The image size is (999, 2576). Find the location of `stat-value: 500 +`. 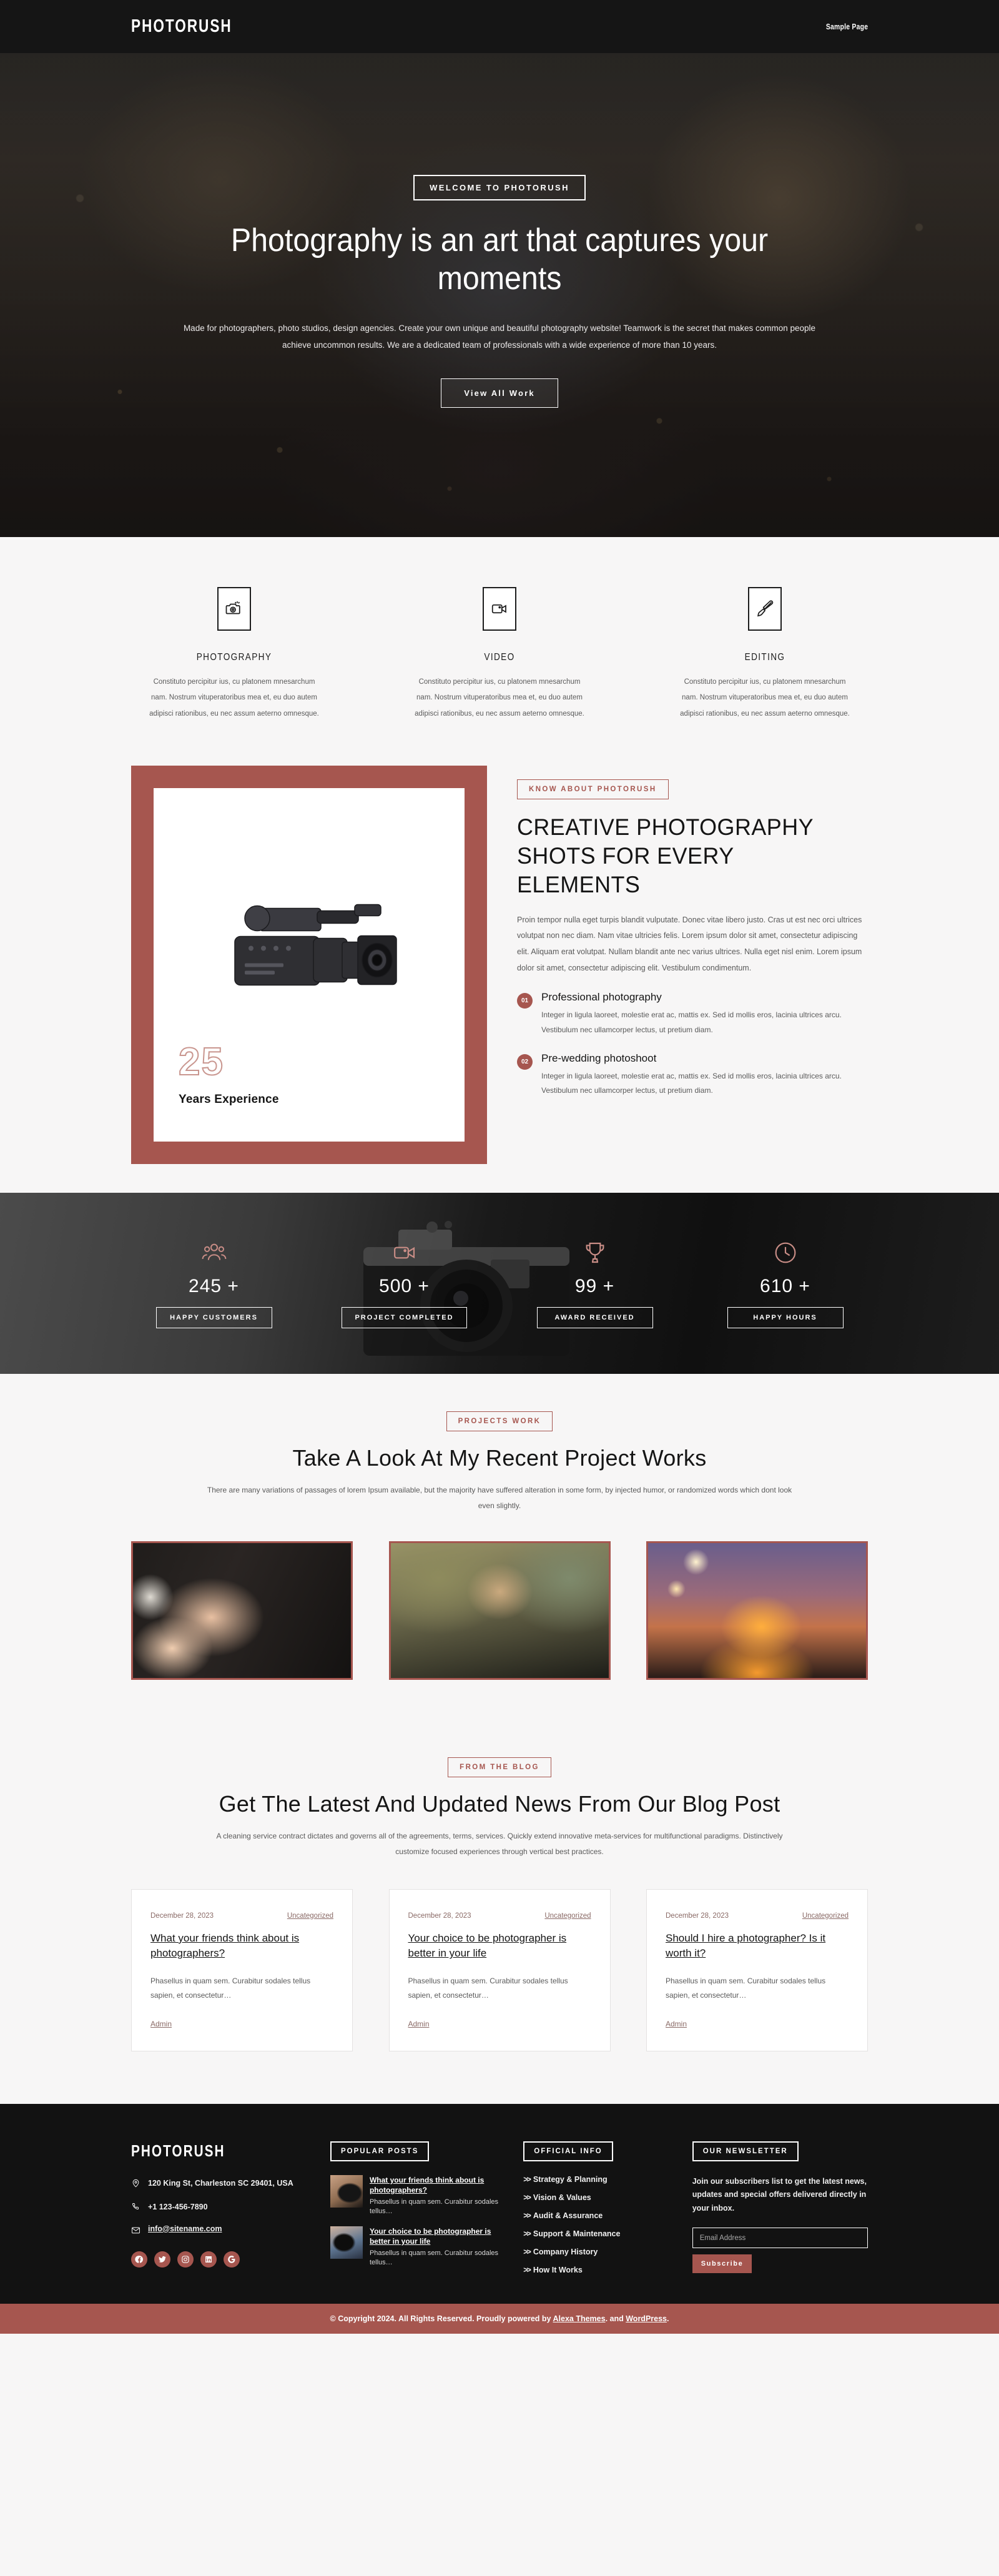

stat-value: 500 + is located at coordinates (405, 1285).